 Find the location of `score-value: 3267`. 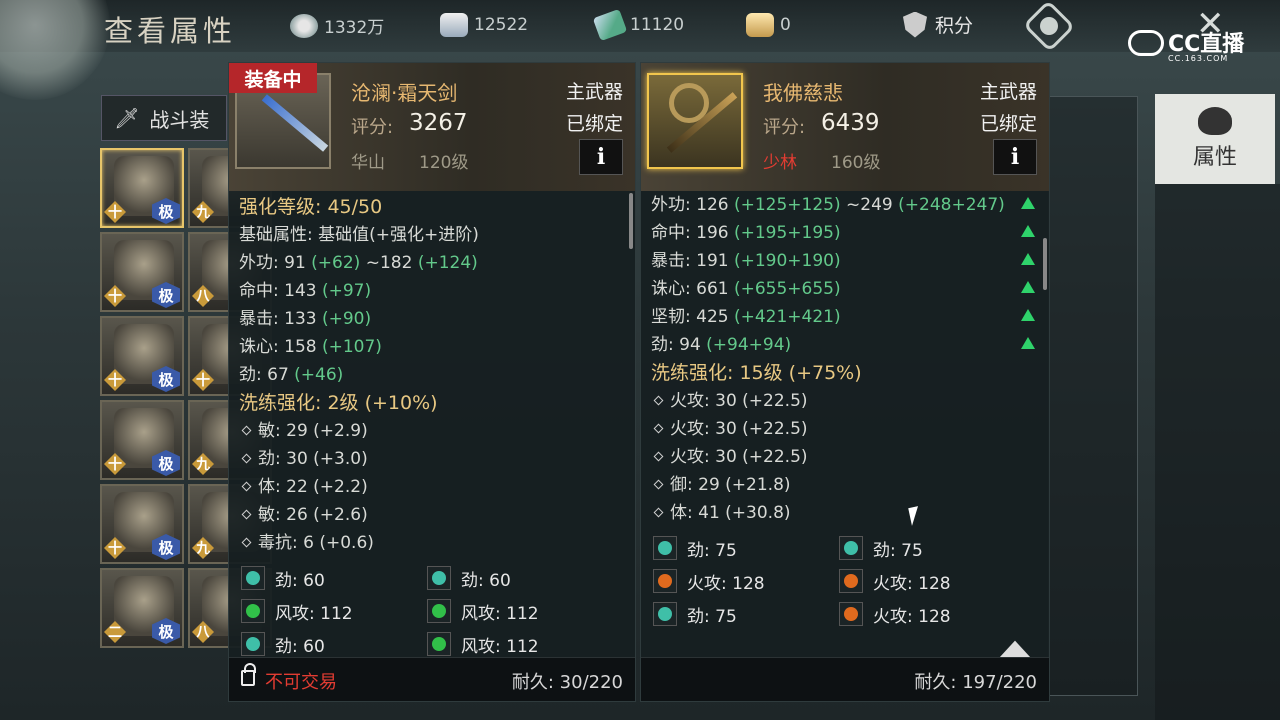

score-value: 3267 is located at coordinates (438, 123).